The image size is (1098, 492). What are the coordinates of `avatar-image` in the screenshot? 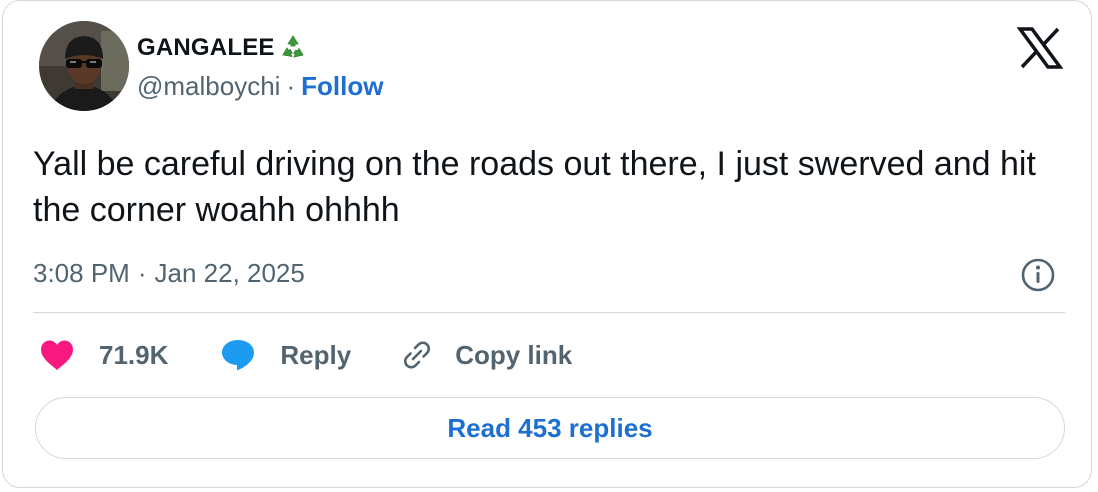 It's located at (84, 66).